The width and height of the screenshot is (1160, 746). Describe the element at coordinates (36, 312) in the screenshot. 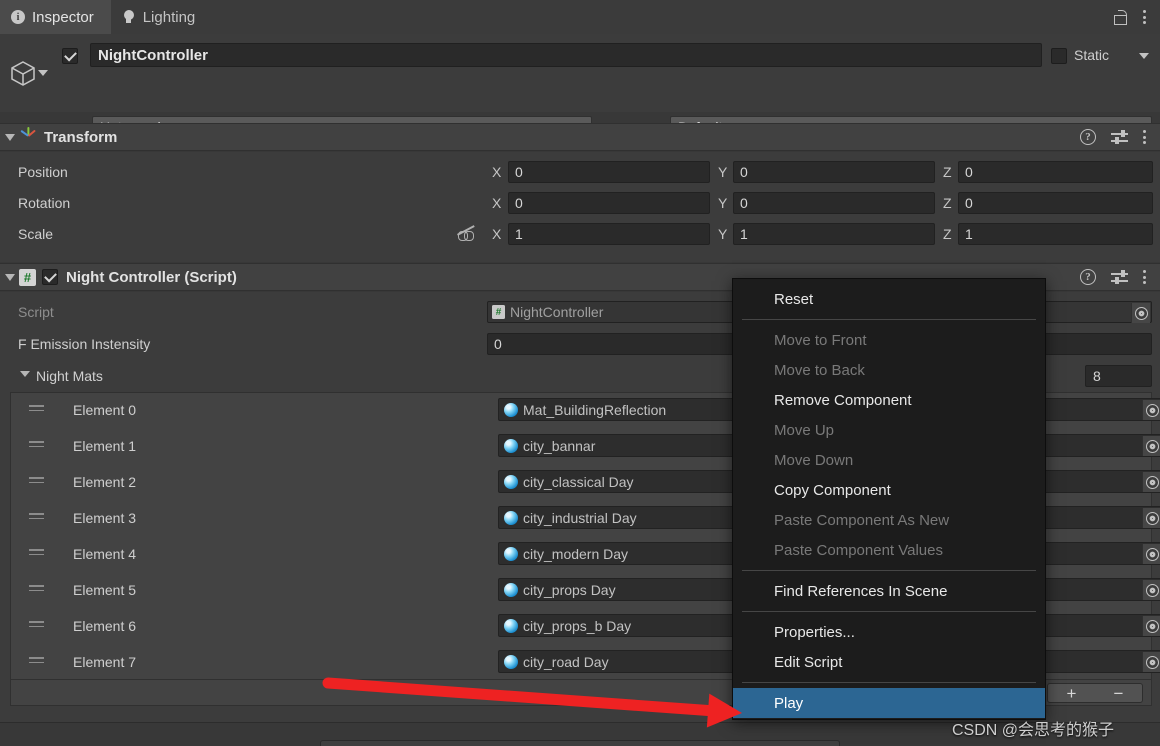

I see `script-label: Script` at that location.